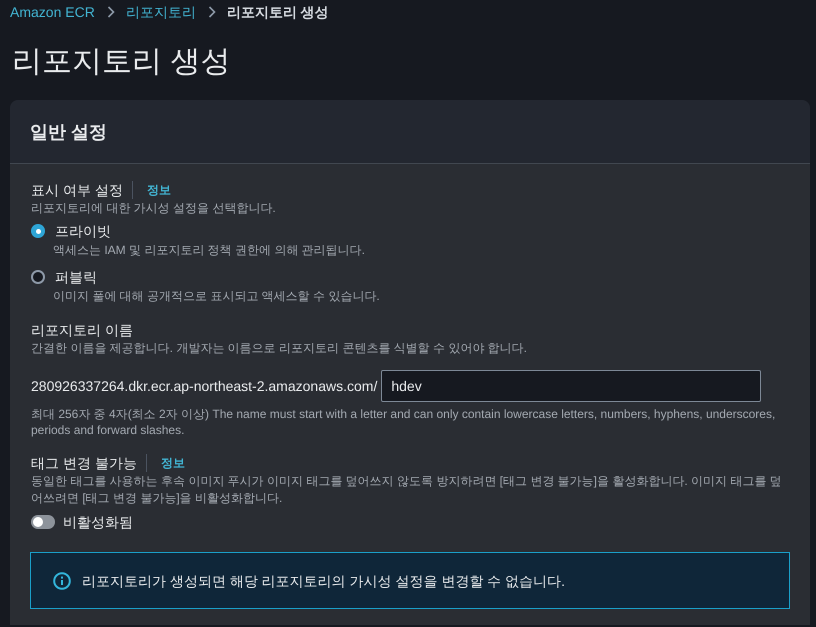 The height and width of the screenshot is (627, 816). Describe the element at coordinates (84, 463) in the screenshot. I see `field-label: 태그 변경 불가능` at that location.